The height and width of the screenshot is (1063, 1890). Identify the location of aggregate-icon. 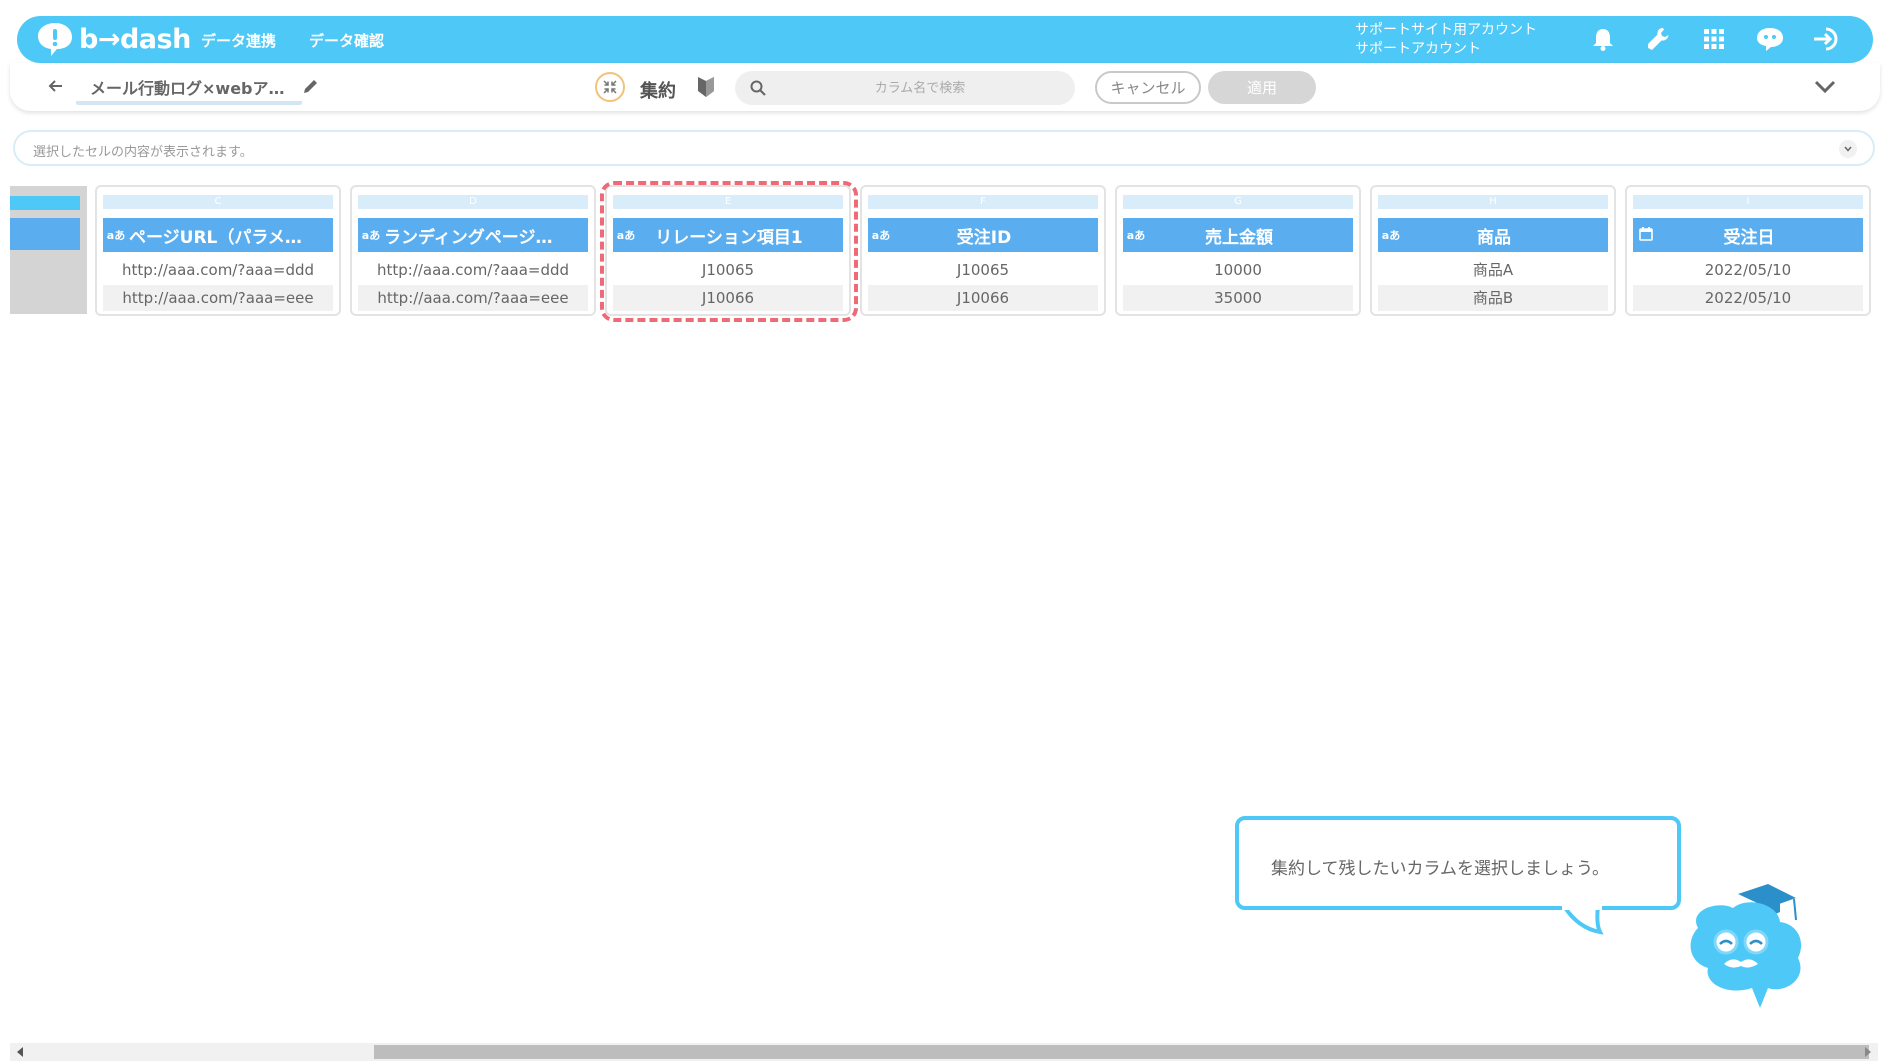
(610, 87).